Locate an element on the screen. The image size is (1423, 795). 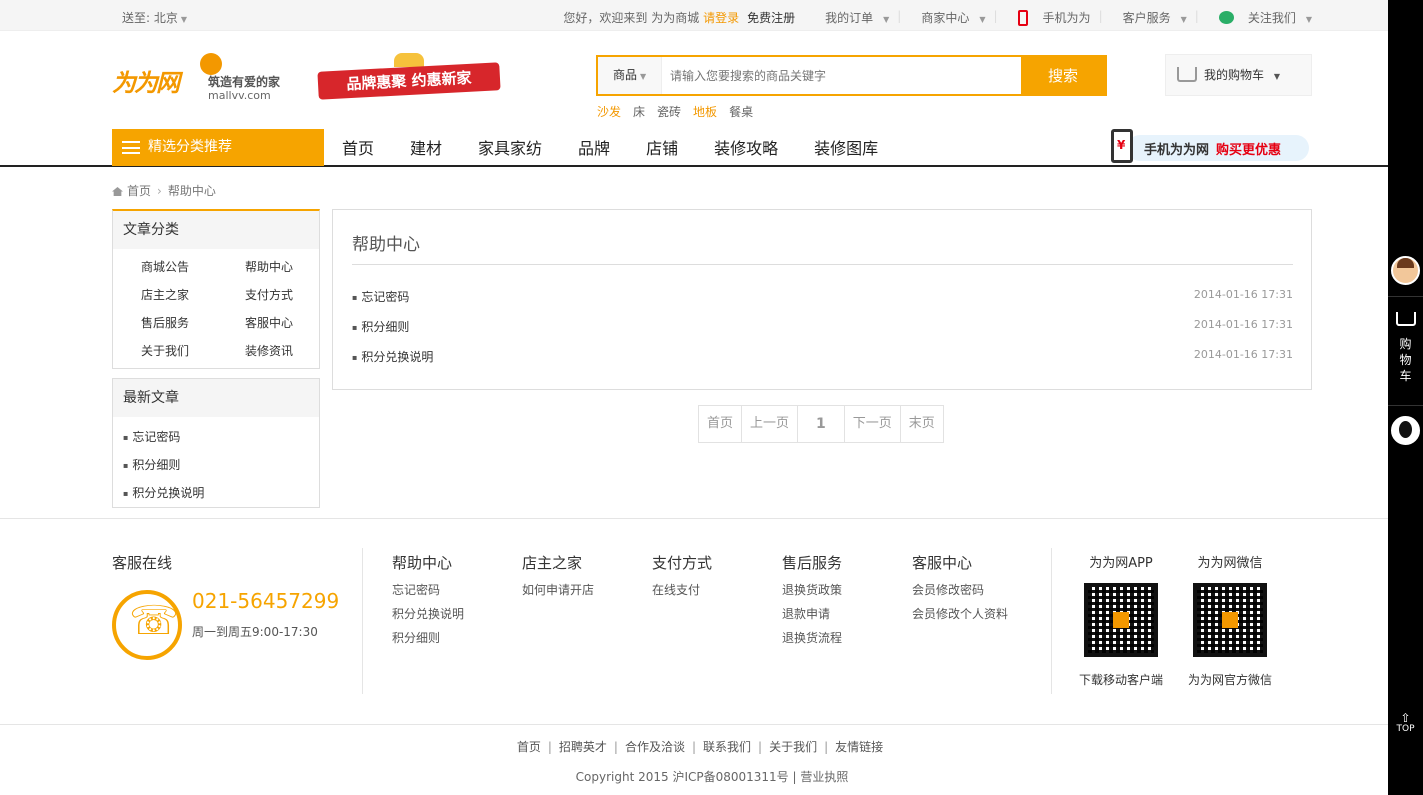
search-button: 搜索 is located at coordinates (1063, 75).